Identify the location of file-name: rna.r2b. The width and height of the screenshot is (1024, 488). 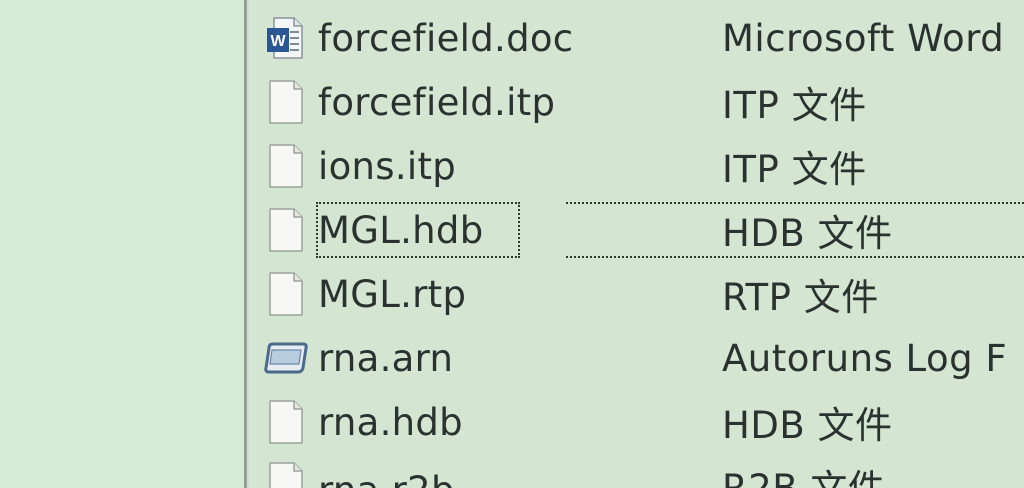
(498, 474).